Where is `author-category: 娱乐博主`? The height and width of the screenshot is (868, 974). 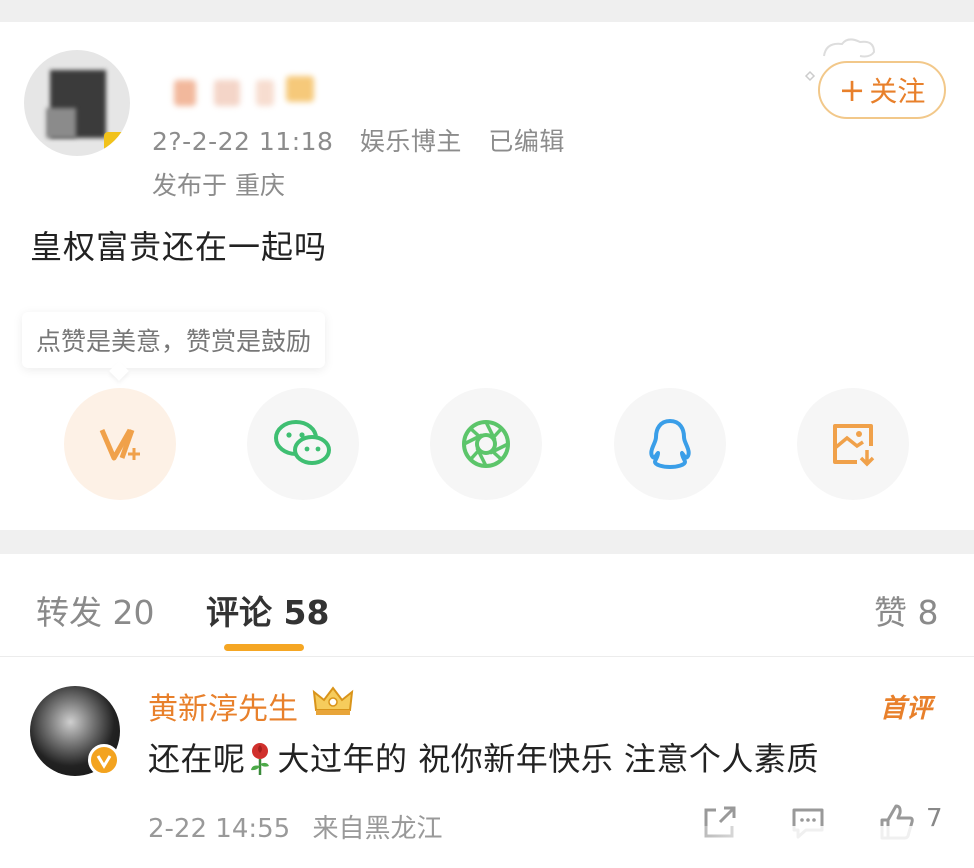
author-category: 娱乐博主 is located at coordinates (410, 141).